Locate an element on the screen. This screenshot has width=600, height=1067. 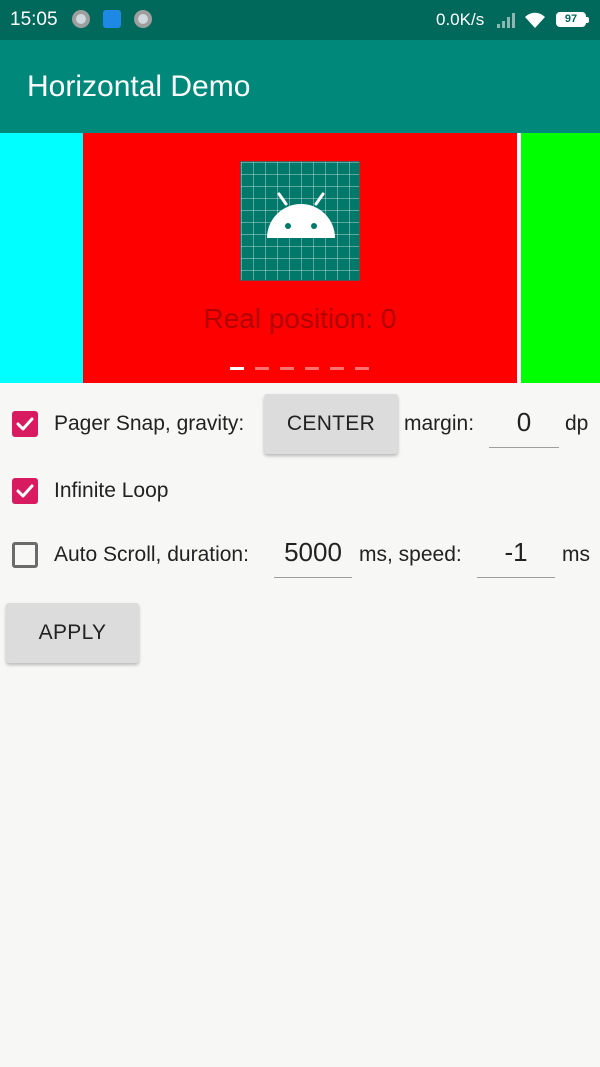
auto-scroll-checkbox is located at coordinates (25, 555).